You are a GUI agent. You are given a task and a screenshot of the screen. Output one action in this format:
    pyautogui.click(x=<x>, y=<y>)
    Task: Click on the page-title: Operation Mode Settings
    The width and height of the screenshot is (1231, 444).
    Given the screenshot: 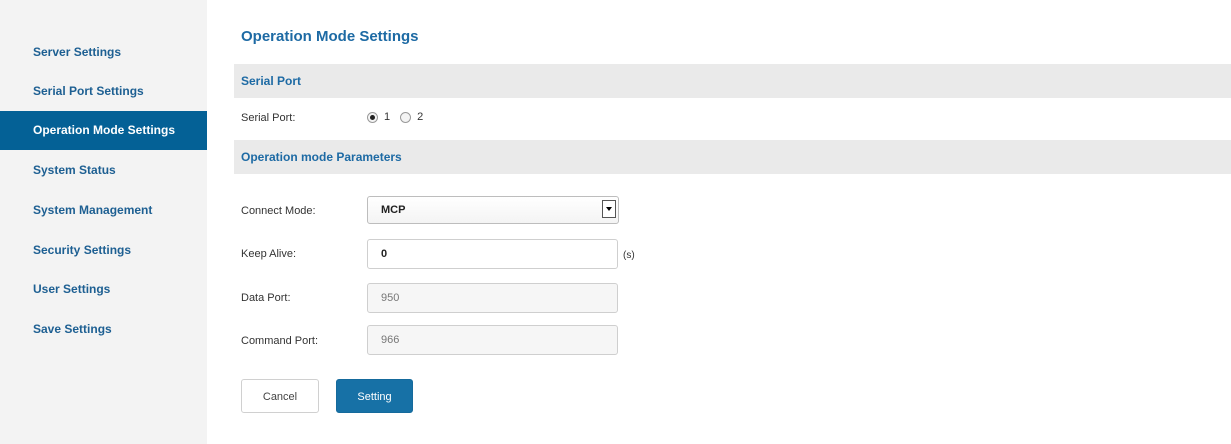 What is the action you would take?
    pyautogui.click(x=330, y=36)
    